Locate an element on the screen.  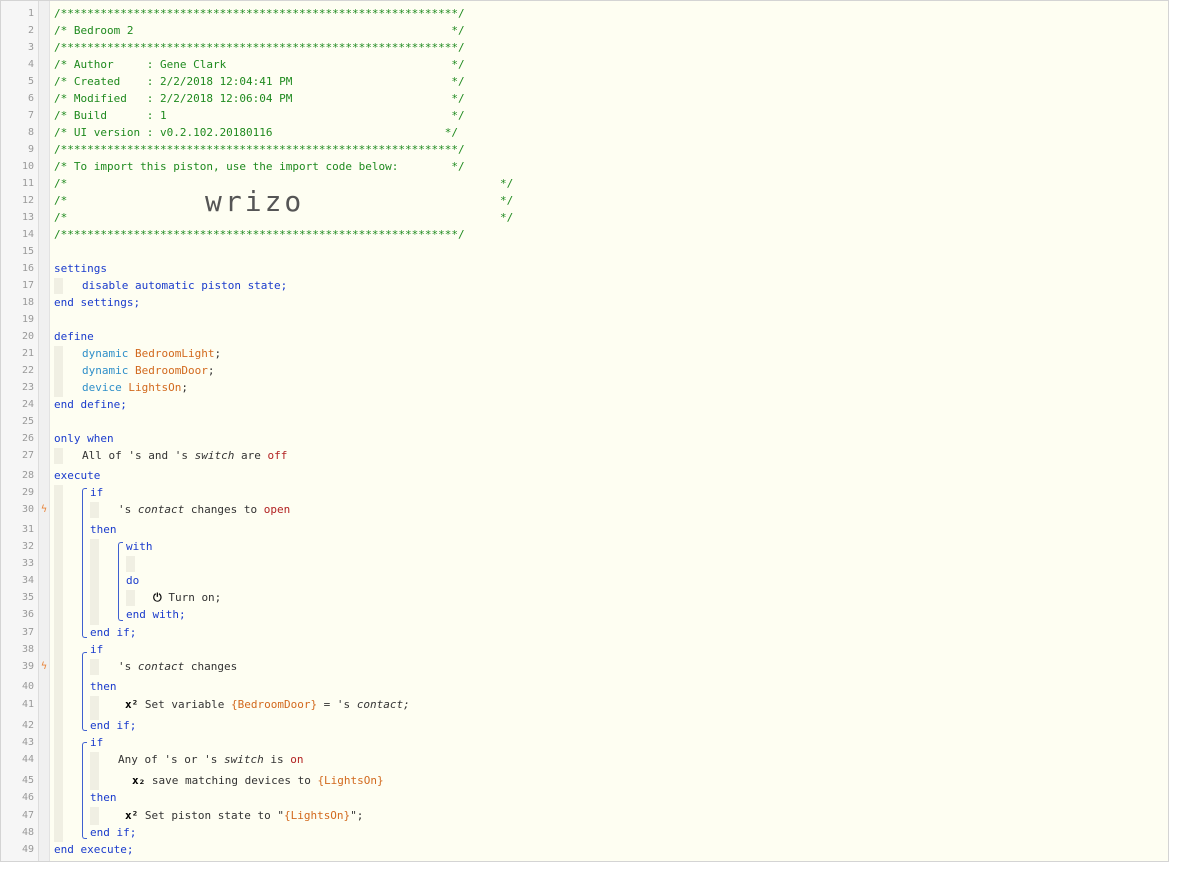
line-number: 5 is located at coordinates (30, 81).